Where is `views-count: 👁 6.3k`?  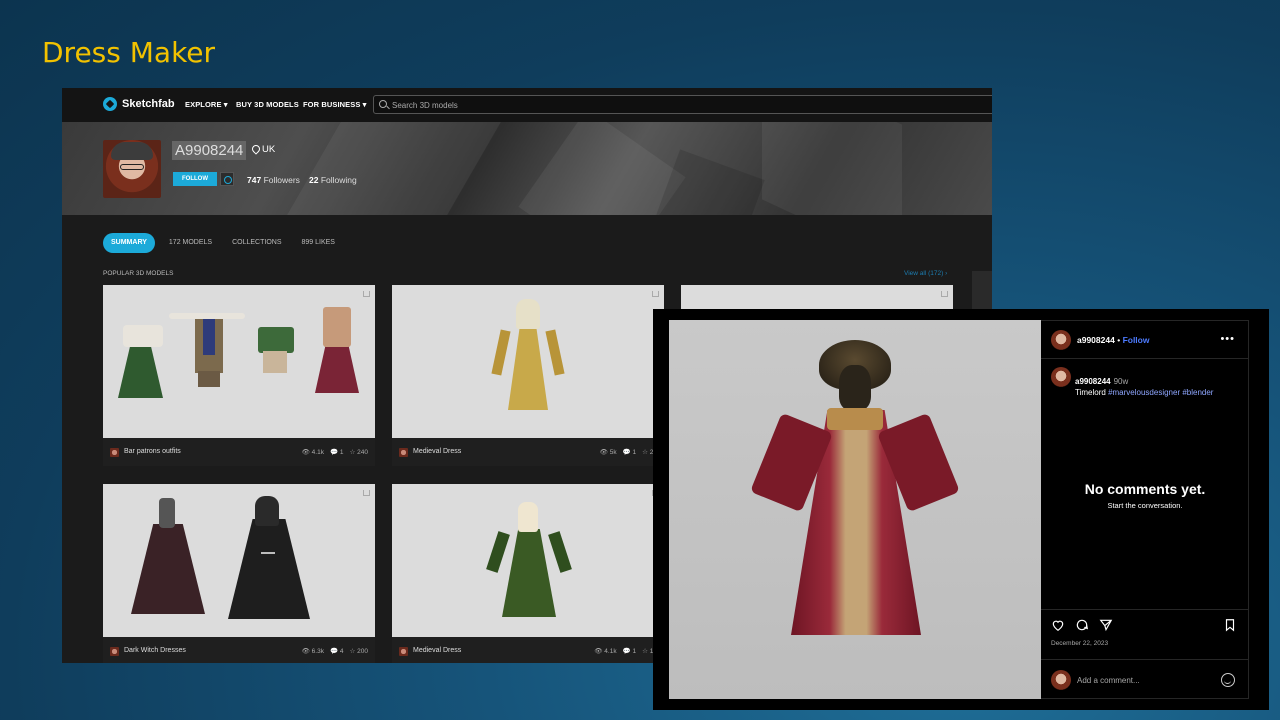
views-count: 👁 6.3k is located at coordinates (312, 651).